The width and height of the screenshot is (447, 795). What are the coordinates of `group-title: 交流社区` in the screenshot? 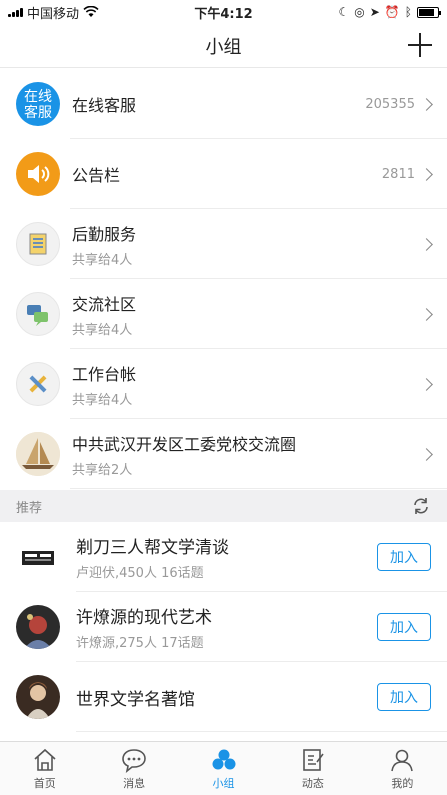 It's located at (104, 304).